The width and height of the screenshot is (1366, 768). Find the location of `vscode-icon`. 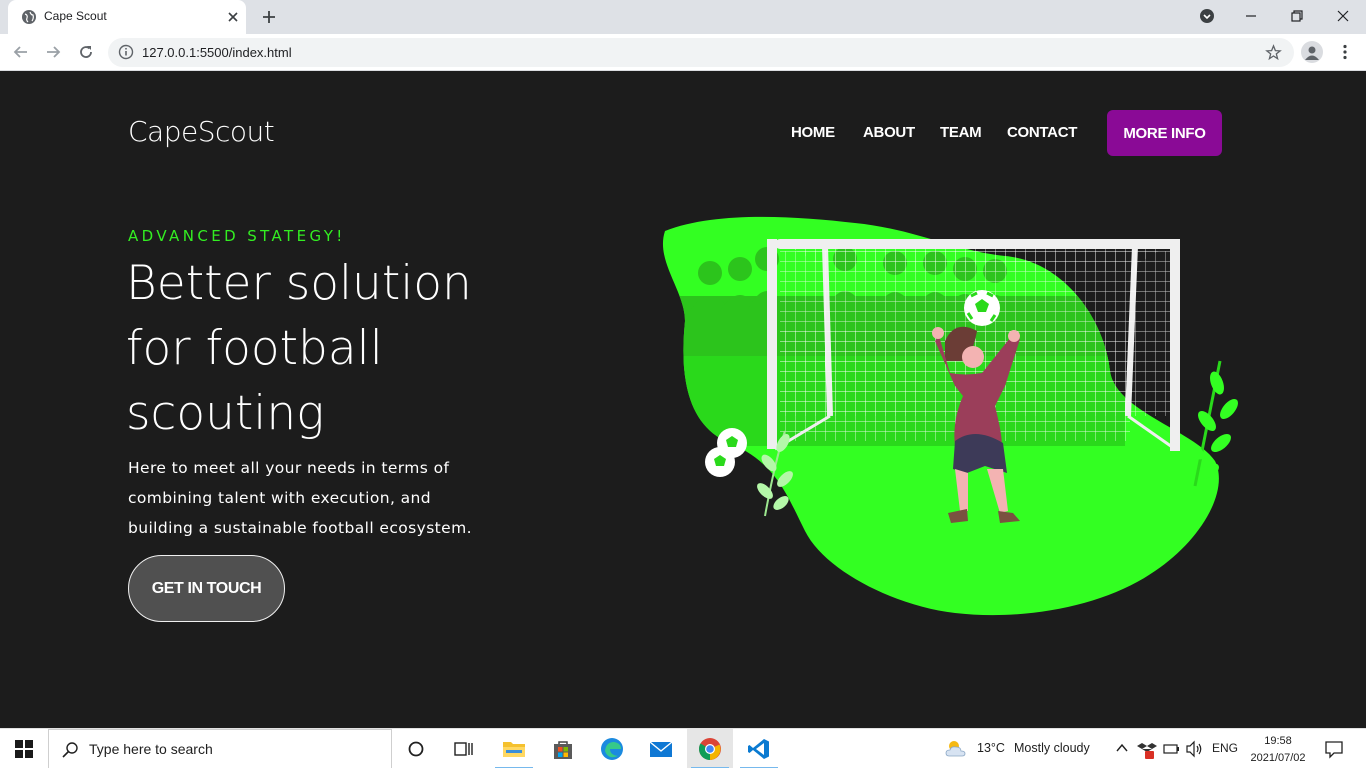

vscode-icon is located at coordinates (758, 749).